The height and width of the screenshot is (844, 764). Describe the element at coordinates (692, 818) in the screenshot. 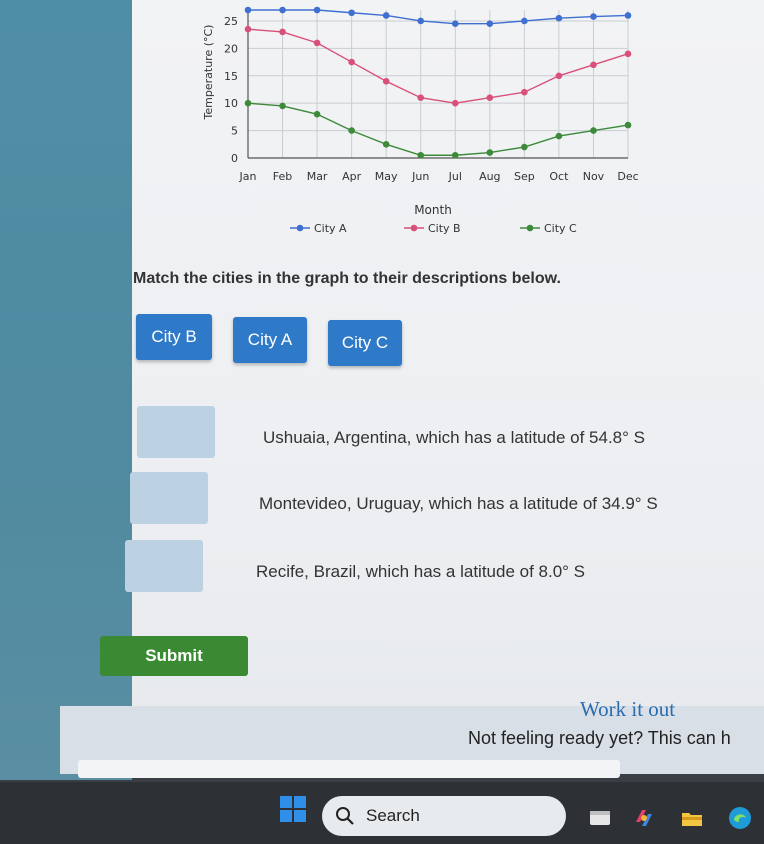

I see `file-explorer-icon` at that location.